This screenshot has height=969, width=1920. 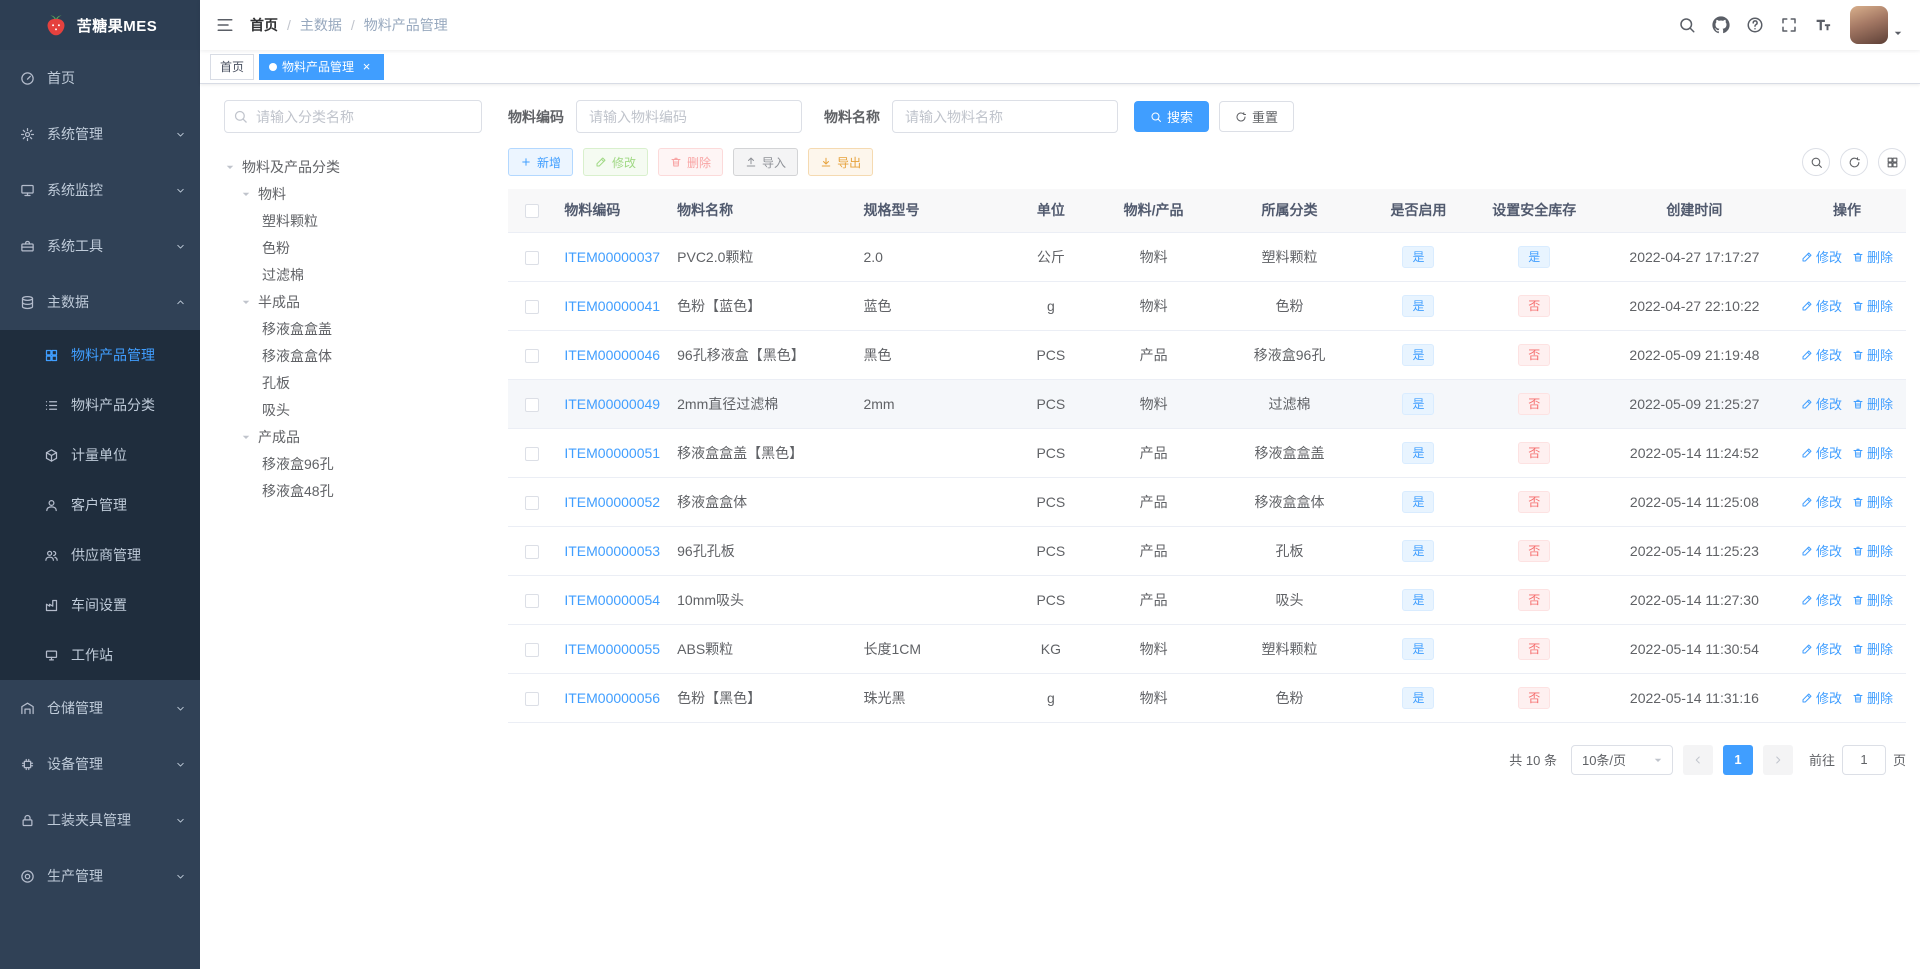 What do you see at coordinates (264, 25) in the screenshot?
I see `breadcrumb-item: 首页` at bounding box center [264, 25].